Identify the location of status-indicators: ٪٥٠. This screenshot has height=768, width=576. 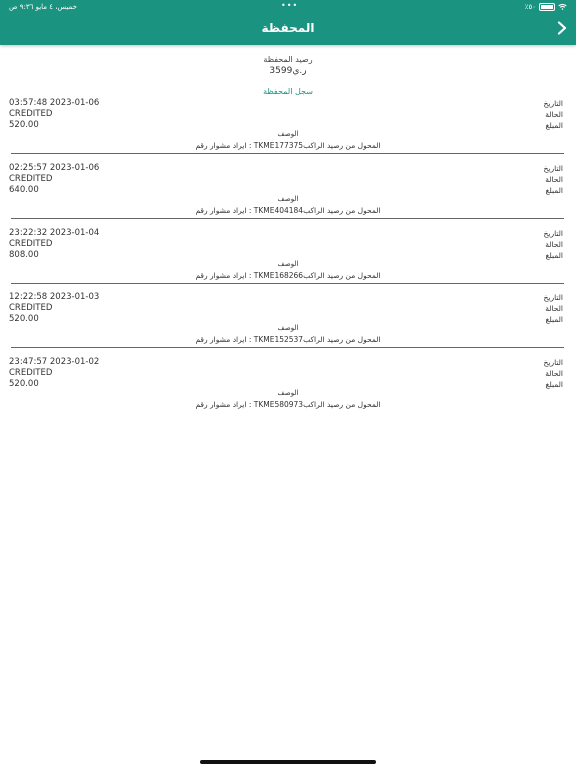
(546, 7).